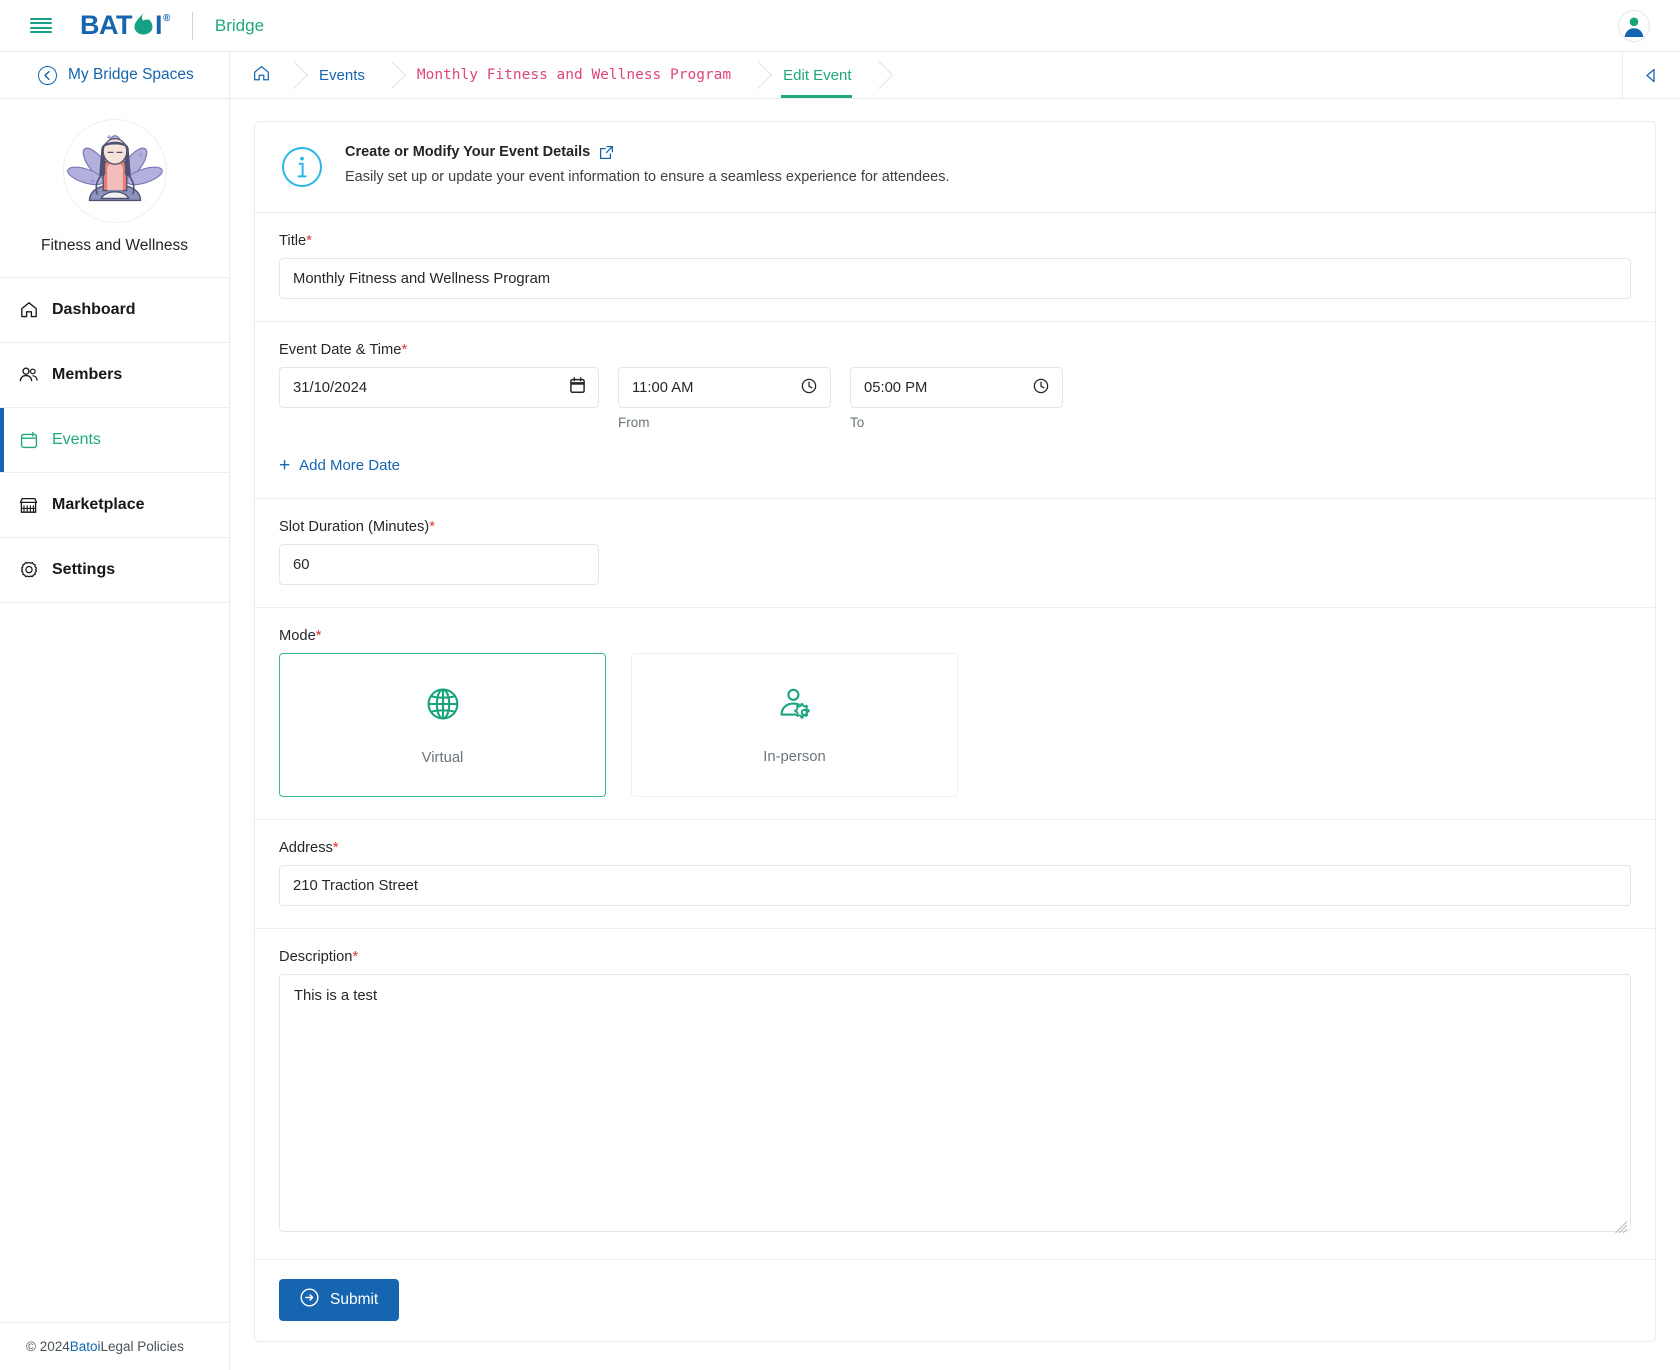 The height and width of the screenshot is (1370, 1680). Describe the element at coordinates (342, 75) in the screenshot. I see `breadcrumb-item-label: Events` at that location.